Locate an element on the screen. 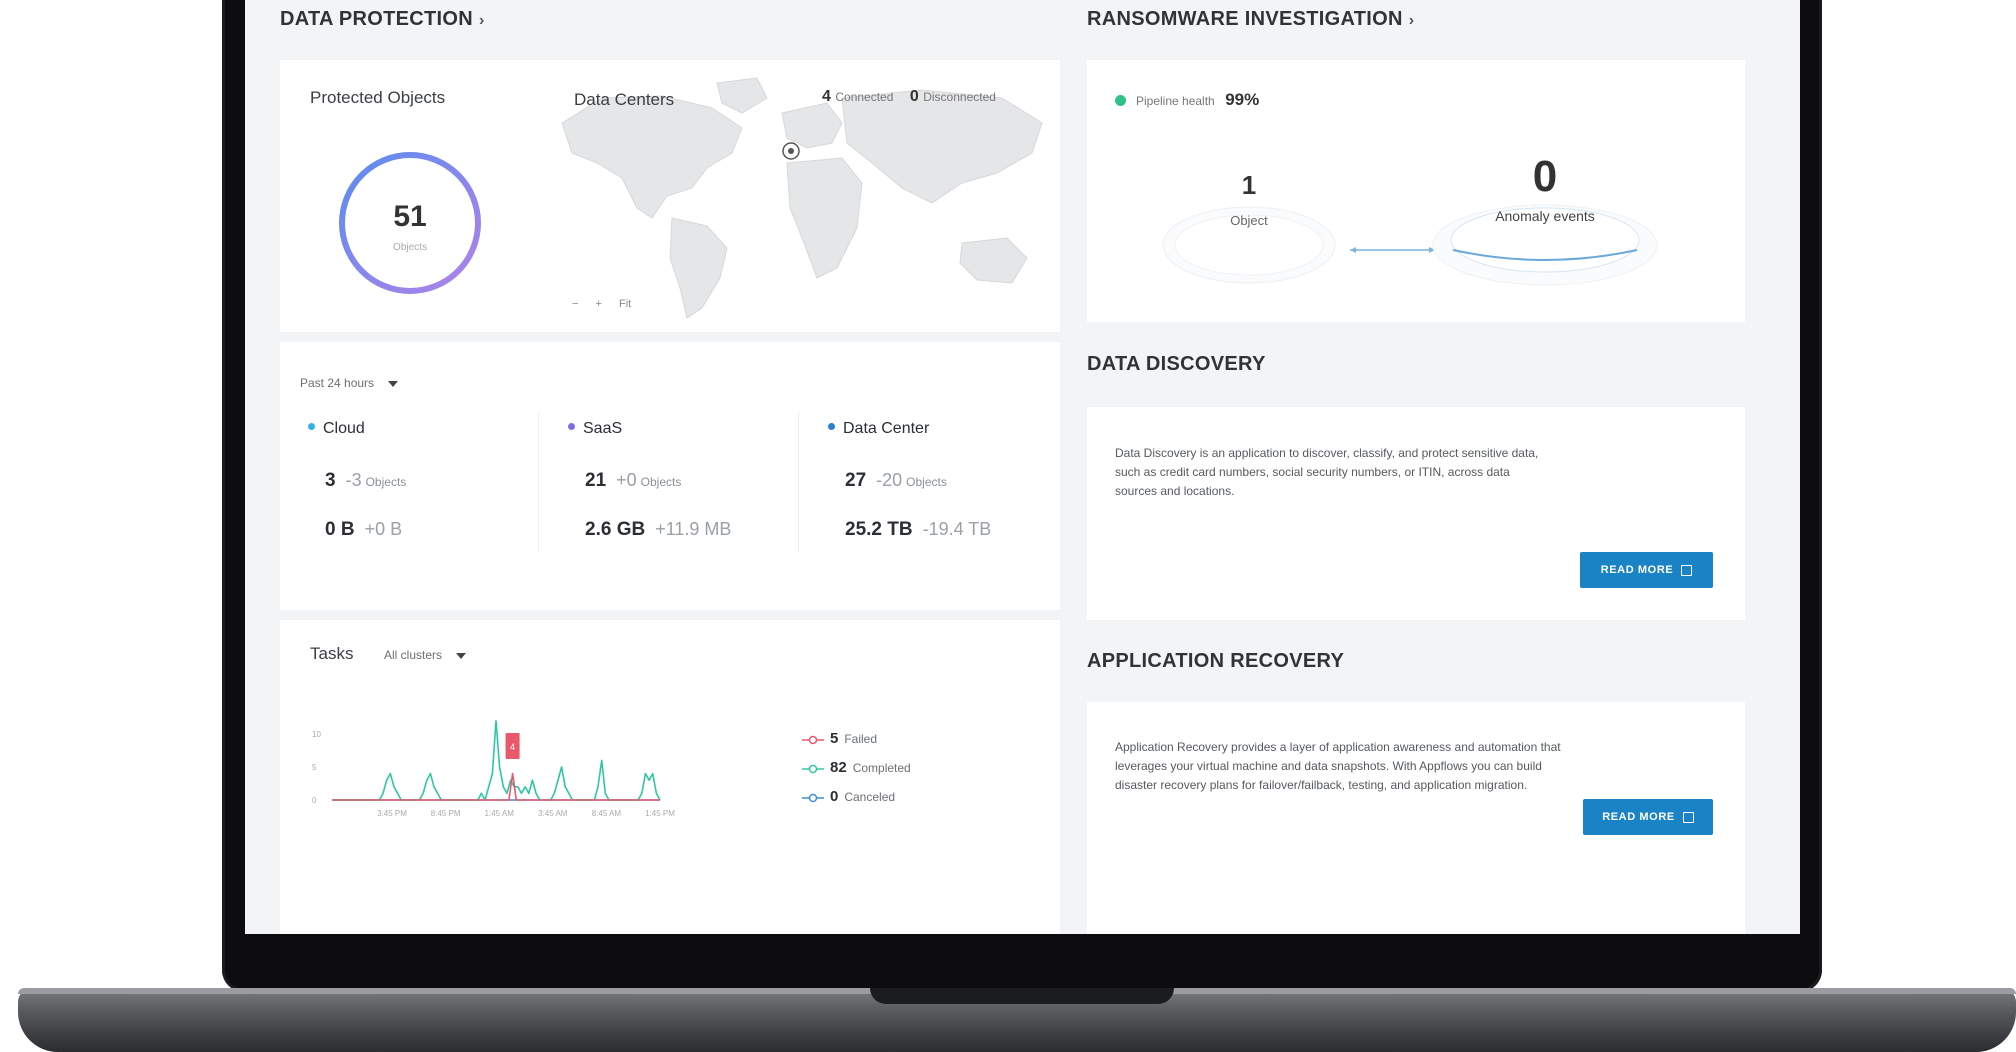  saas-dot-icon is located at coordinates (571, 427).